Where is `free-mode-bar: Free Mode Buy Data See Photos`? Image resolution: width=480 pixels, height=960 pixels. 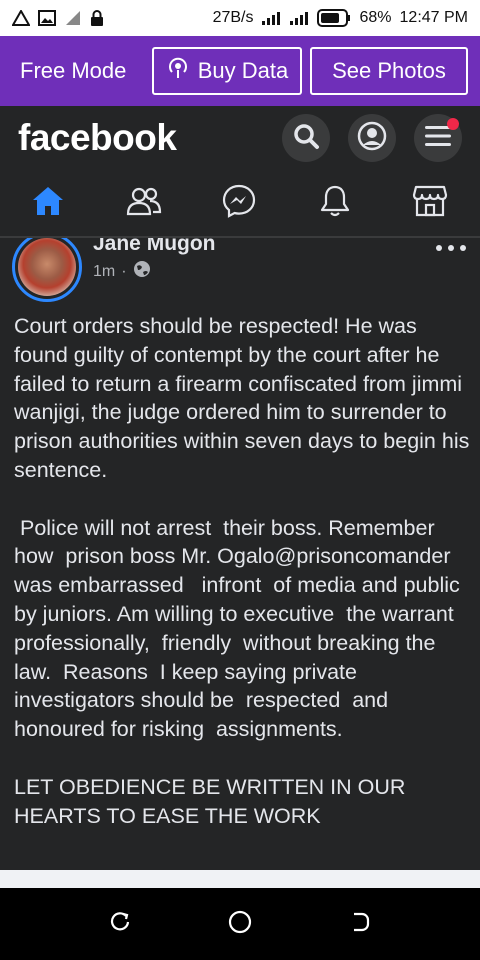 free-mode-bar: Free Mode Buy Data See Photos is located at coordinates (240, 71).